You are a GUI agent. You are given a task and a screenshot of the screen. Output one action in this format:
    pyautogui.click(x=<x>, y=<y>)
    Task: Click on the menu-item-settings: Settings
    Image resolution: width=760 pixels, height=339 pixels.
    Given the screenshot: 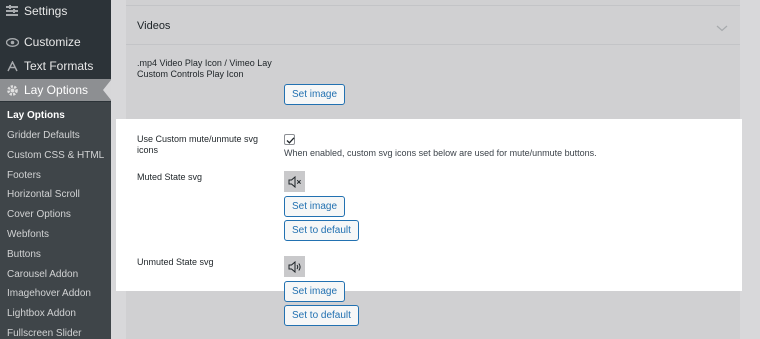 What is the action you would take?
    pyautogui.click(x=55, y=11)
    